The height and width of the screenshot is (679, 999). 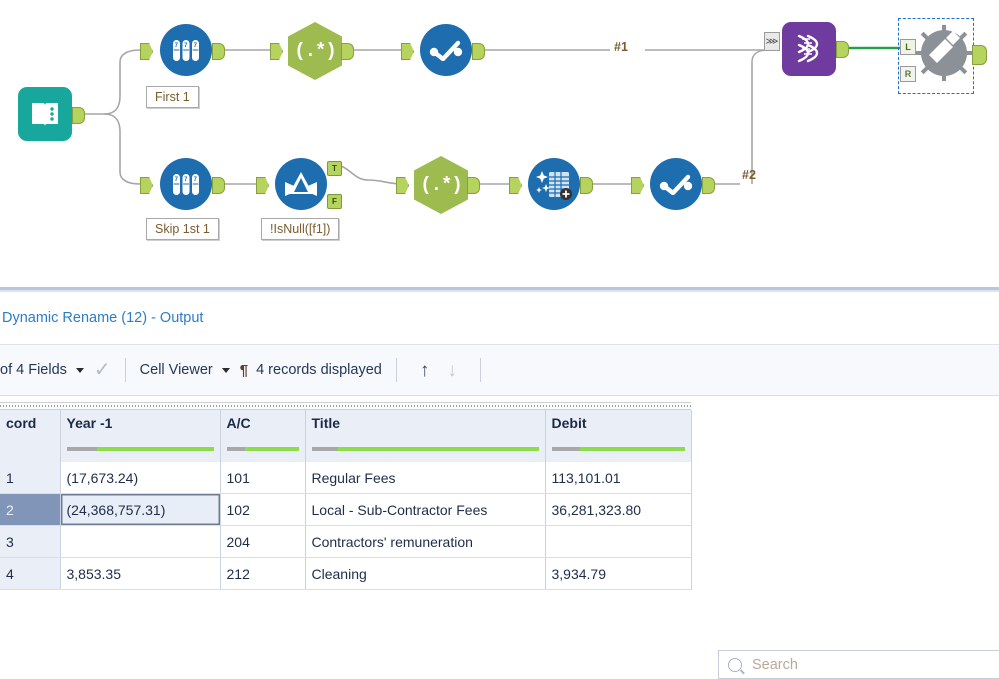 What do you see at coordinates (772, 41) in the screenshot?
I see `multi-input-connector: ⋙` at bounding box center [772, 41].